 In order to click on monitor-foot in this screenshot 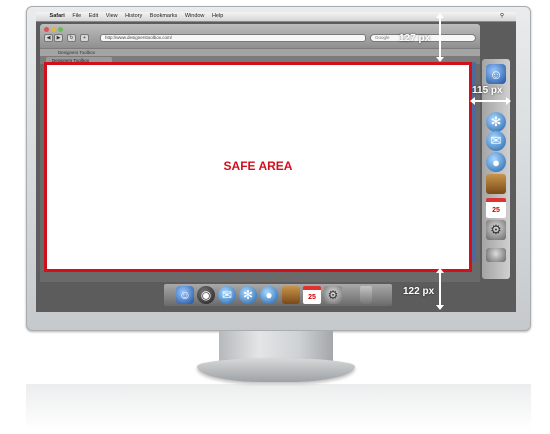, I will do `click(276, 370)`.